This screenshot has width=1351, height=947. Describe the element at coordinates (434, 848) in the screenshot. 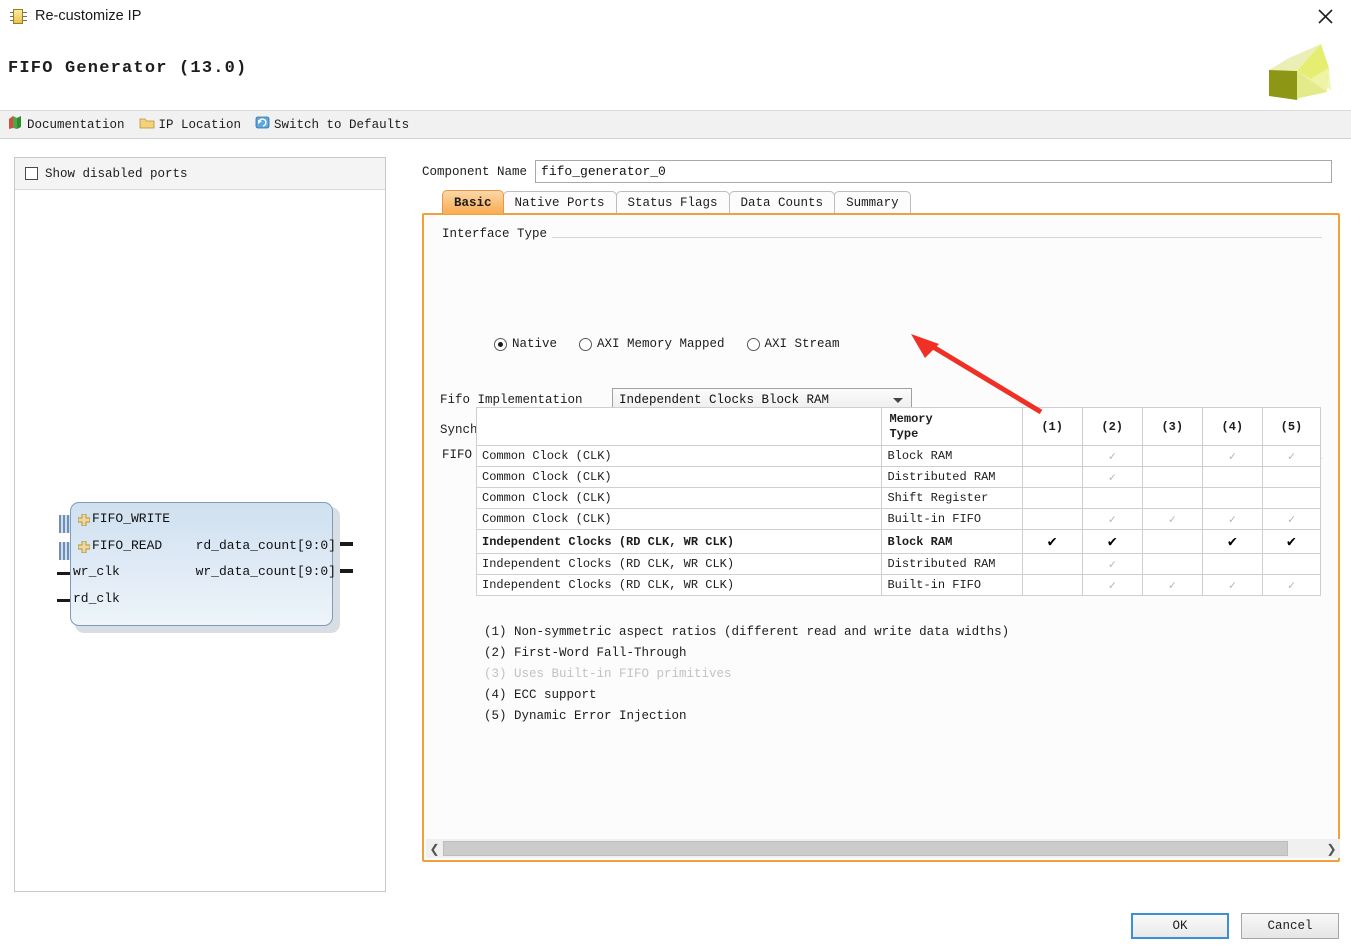

I see `chevron-left-icon: ❮` at that location.